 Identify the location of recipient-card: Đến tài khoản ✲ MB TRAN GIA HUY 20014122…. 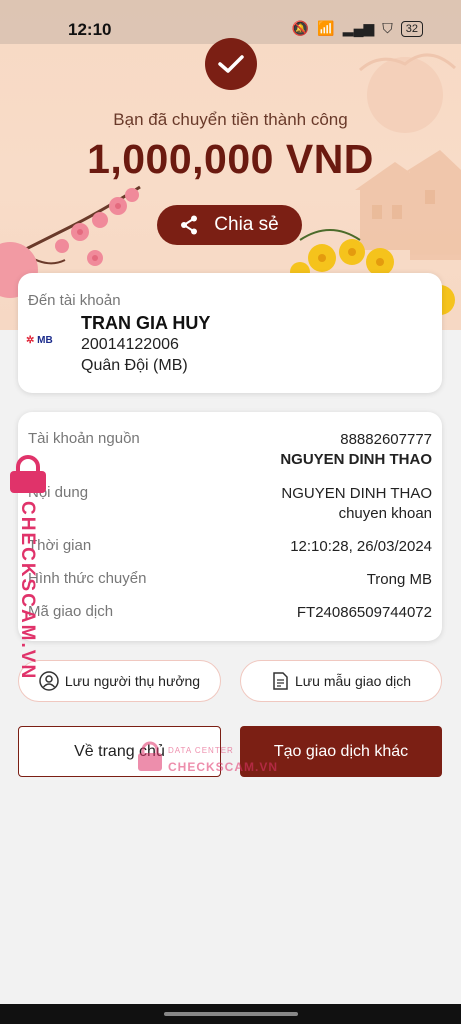
(230, 333).